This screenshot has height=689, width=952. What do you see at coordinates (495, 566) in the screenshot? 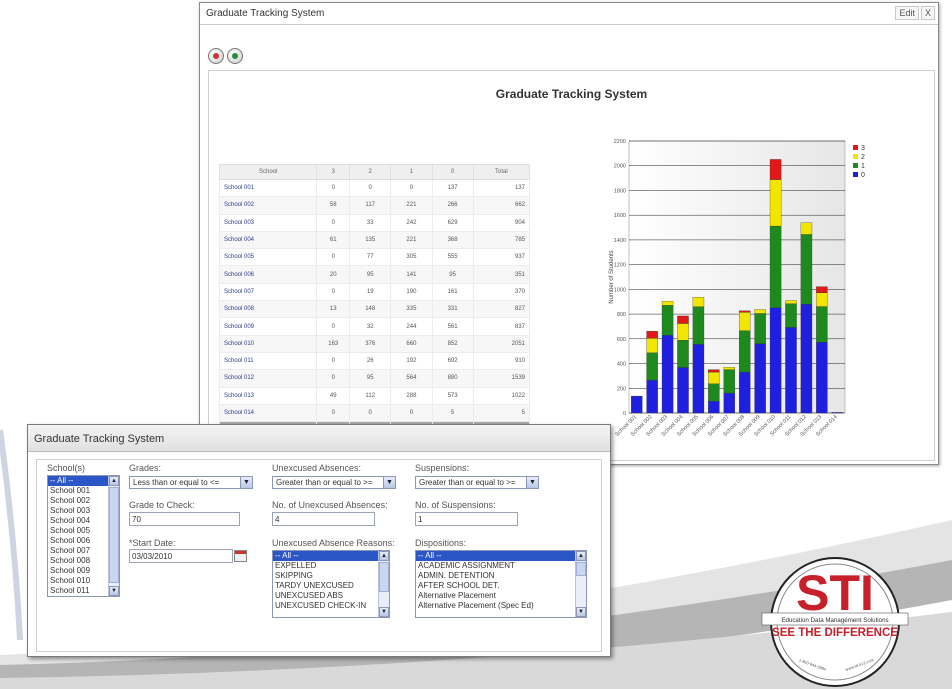
I see `list-item: ACADEMIC ASSIGNMENT` at bounding box center [495, 566].